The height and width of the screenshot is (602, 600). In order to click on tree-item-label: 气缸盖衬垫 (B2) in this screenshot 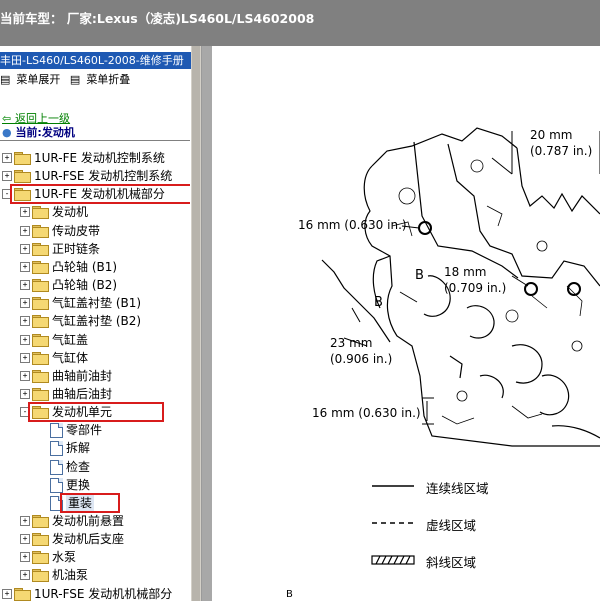, I will do `click(97, 321)`.